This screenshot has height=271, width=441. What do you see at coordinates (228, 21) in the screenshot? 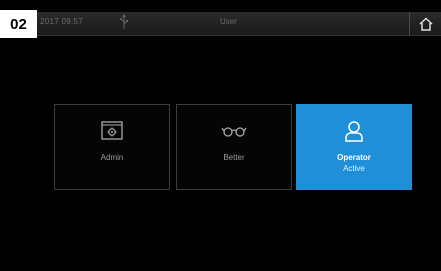
I see `status-user: User` at bounding box center [228, 21].